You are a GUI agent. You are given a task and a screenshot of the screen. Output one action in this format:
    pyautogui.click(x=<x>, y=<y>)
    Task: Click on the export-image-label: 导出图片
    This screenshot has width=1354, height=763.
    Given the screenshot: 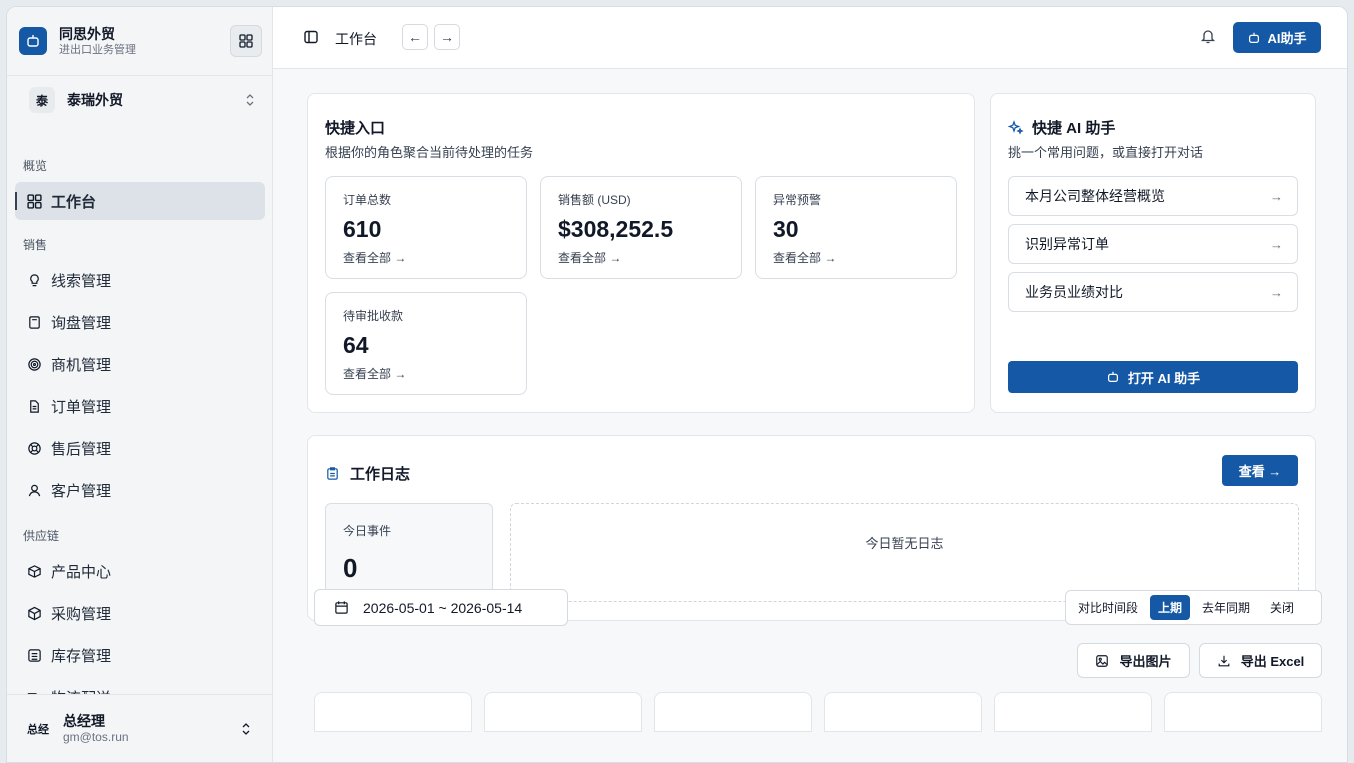 What is the action you would take?
    pyautogui.click(x=1145, y=661)
    